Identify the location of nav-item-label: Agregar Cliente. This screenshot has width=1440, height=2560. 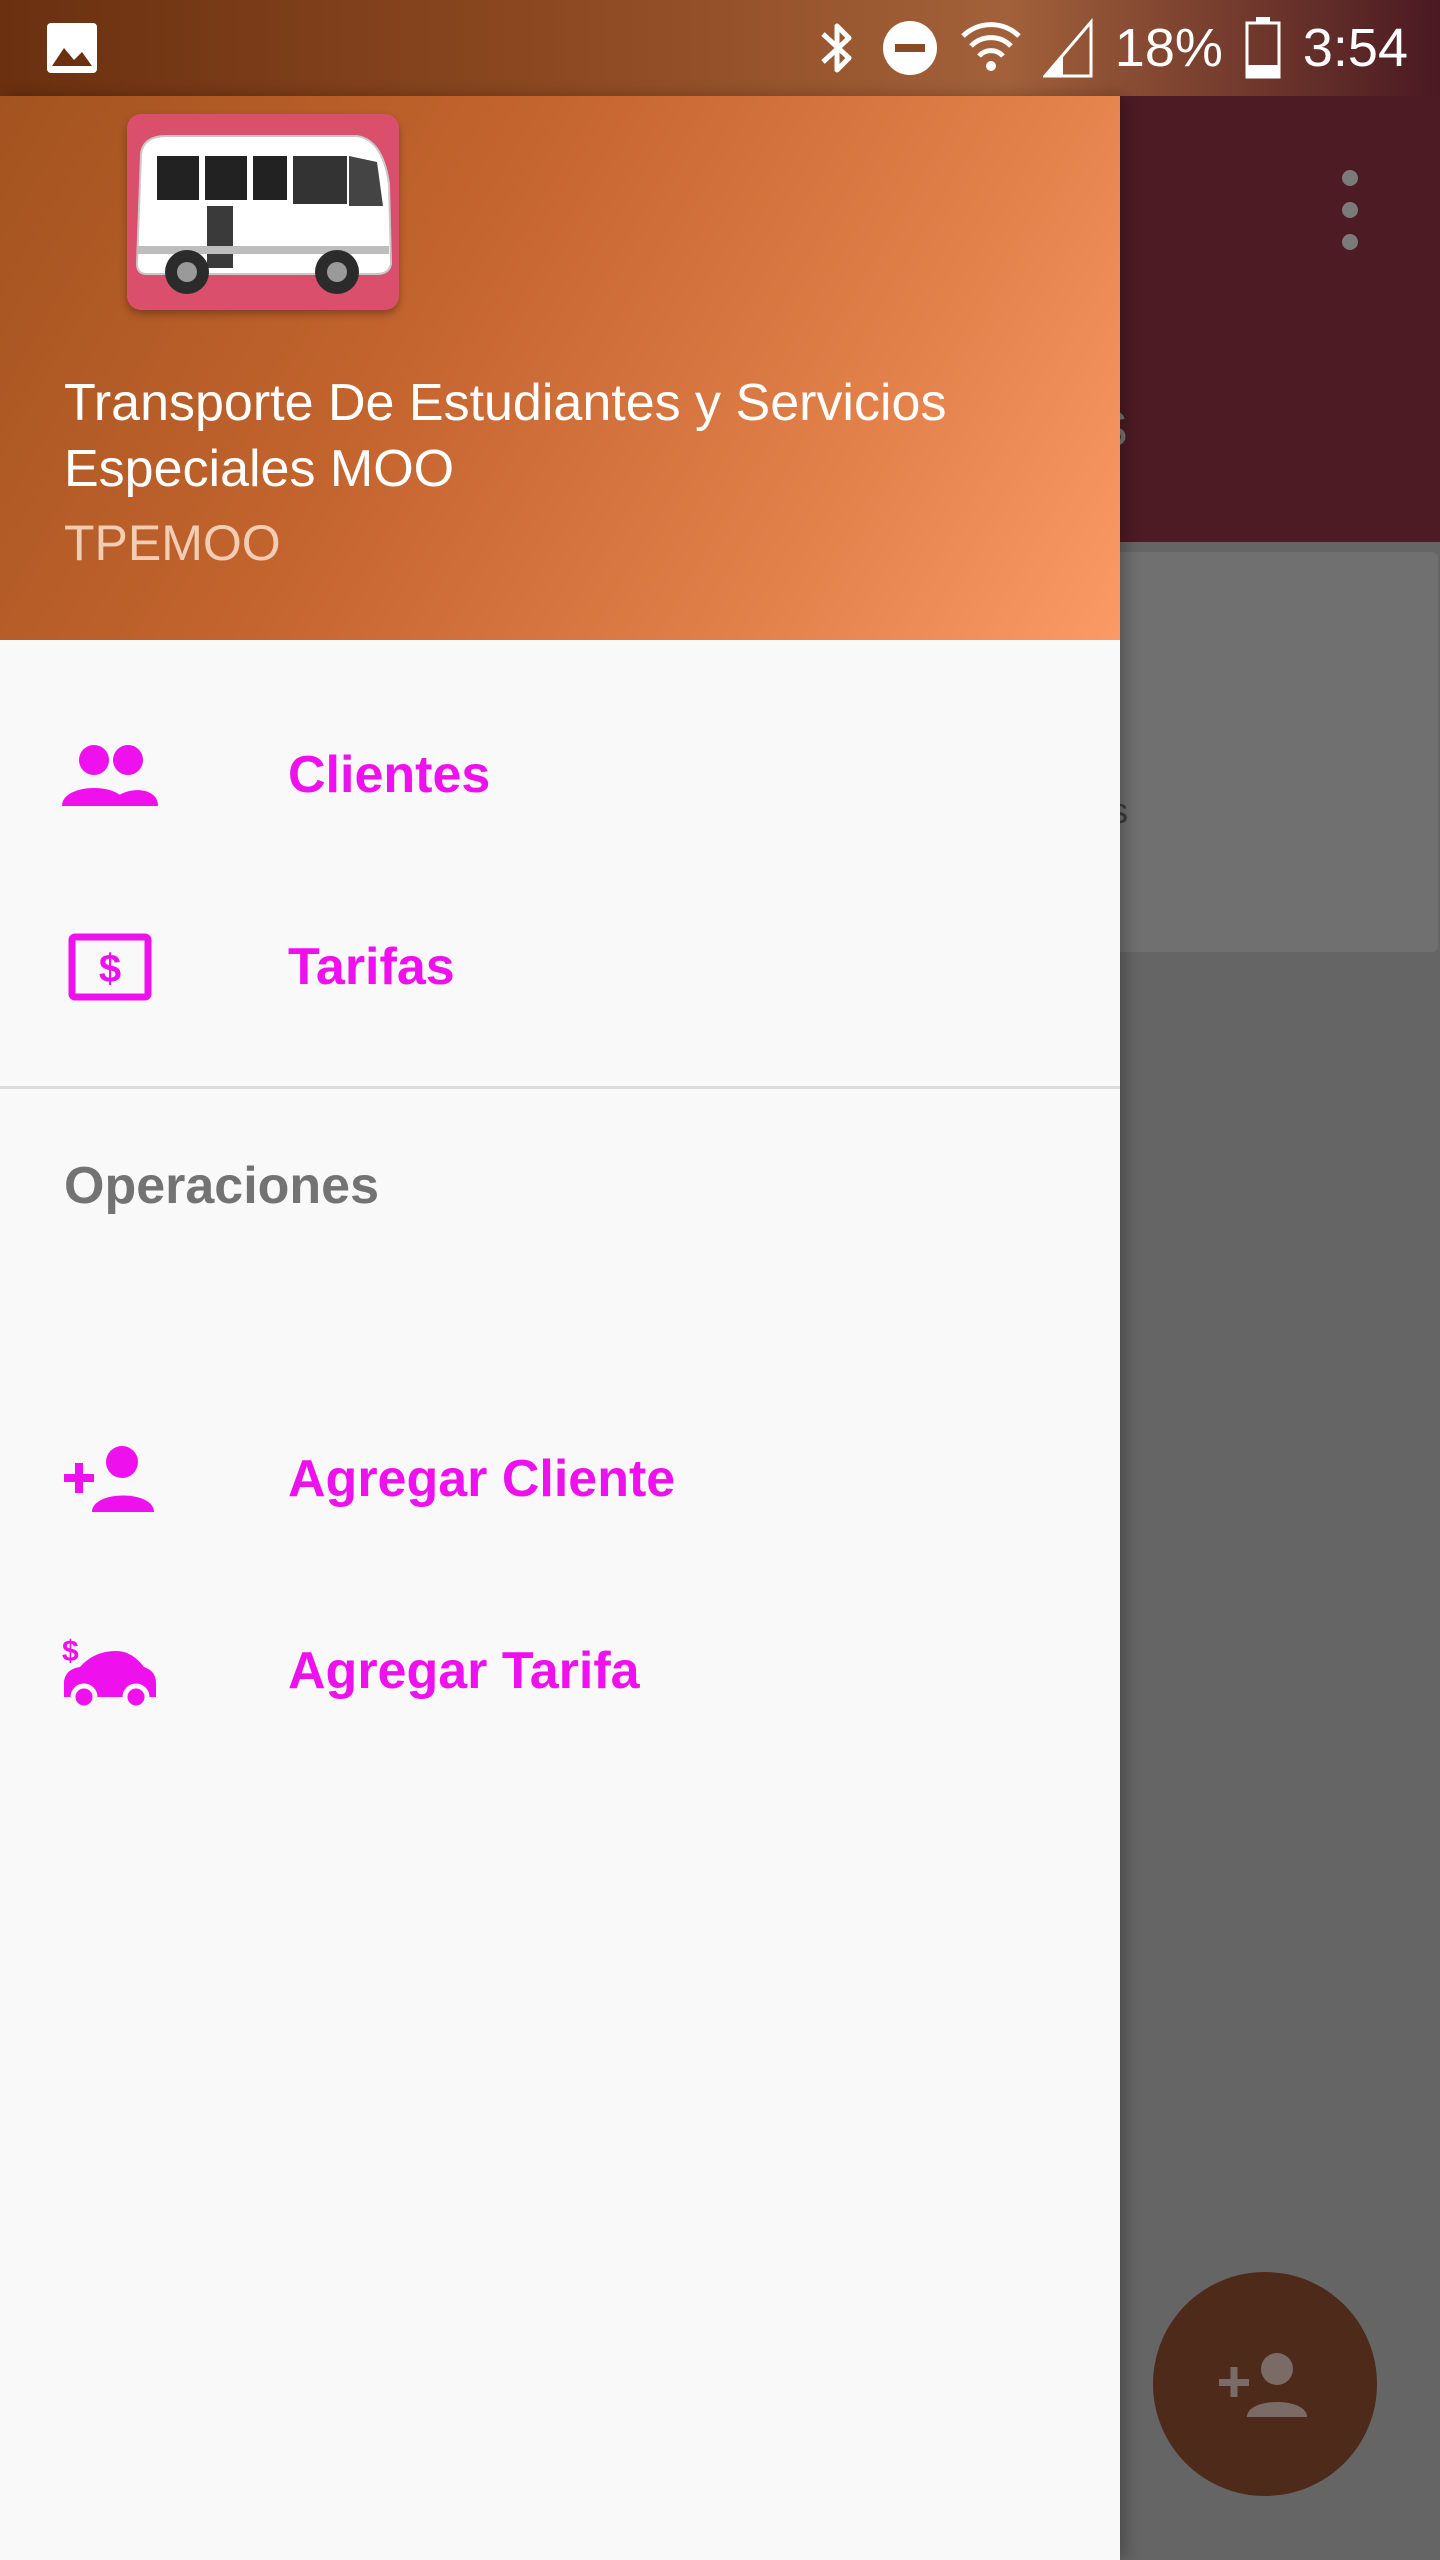
(482, 1479).